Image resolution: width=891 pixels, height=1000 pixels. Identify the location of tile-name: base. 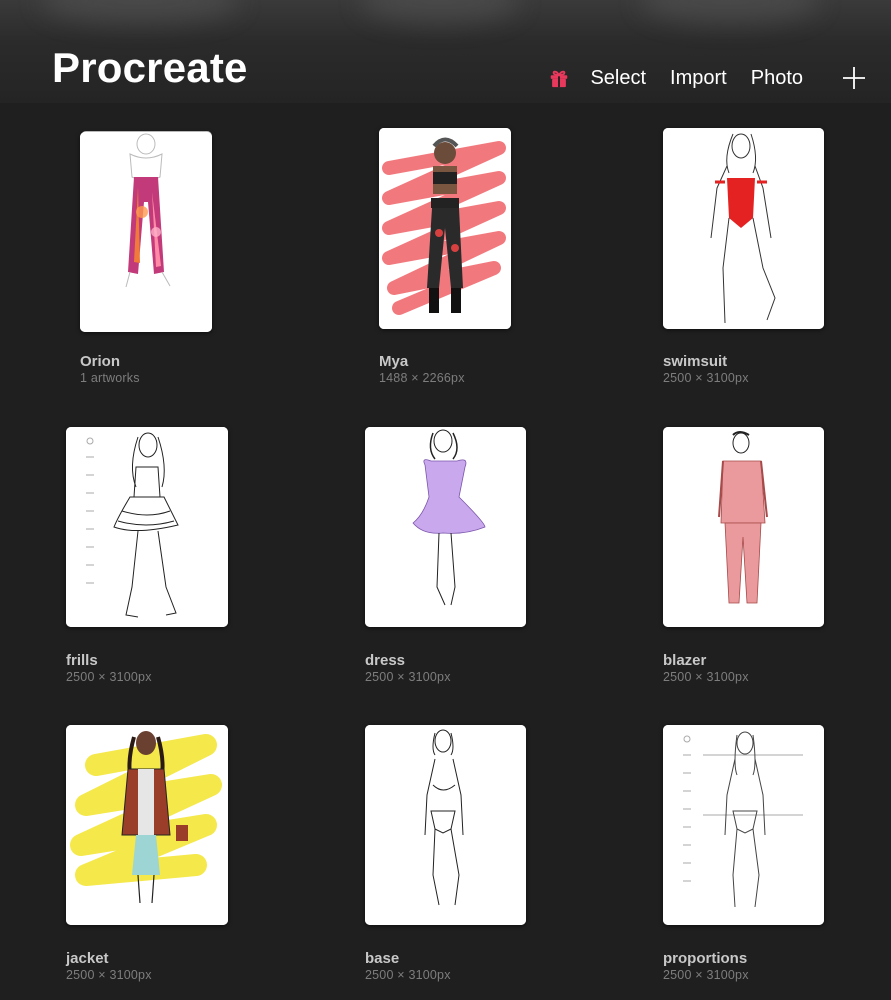
(382, 958).